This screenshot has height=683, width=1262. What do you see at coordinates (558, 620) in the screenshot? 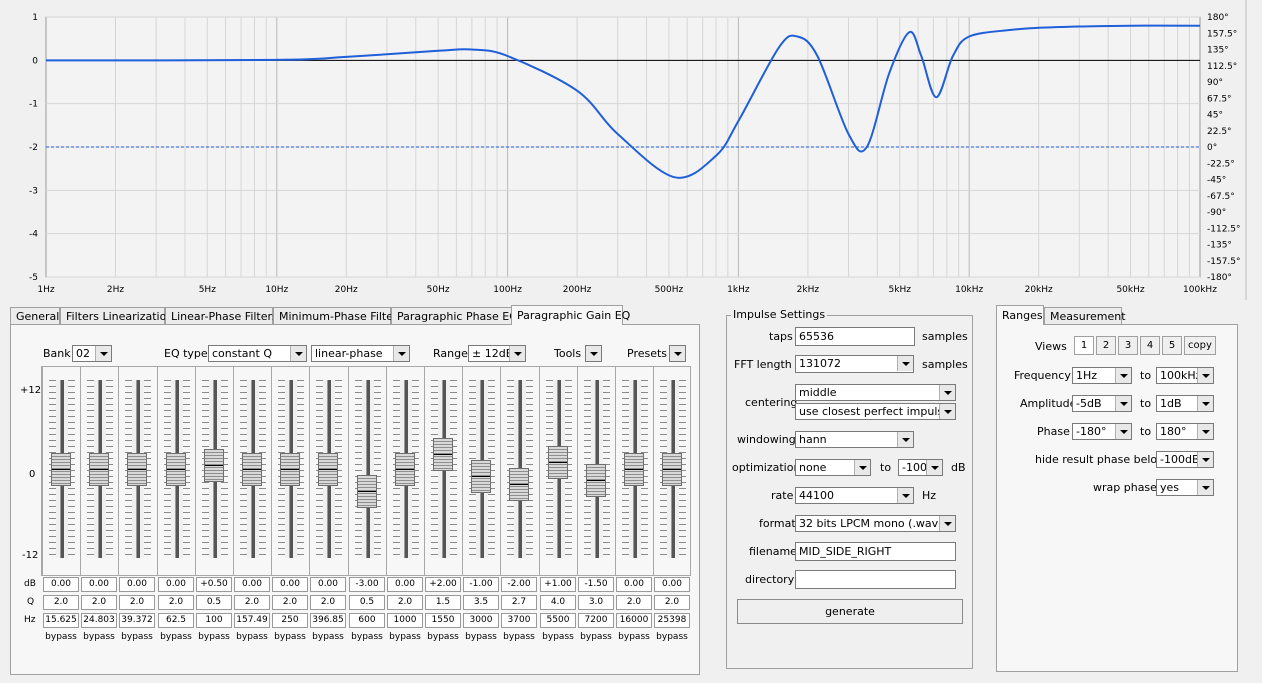
I see `band-hz-field: 5500` at bounding box center [558, 620].